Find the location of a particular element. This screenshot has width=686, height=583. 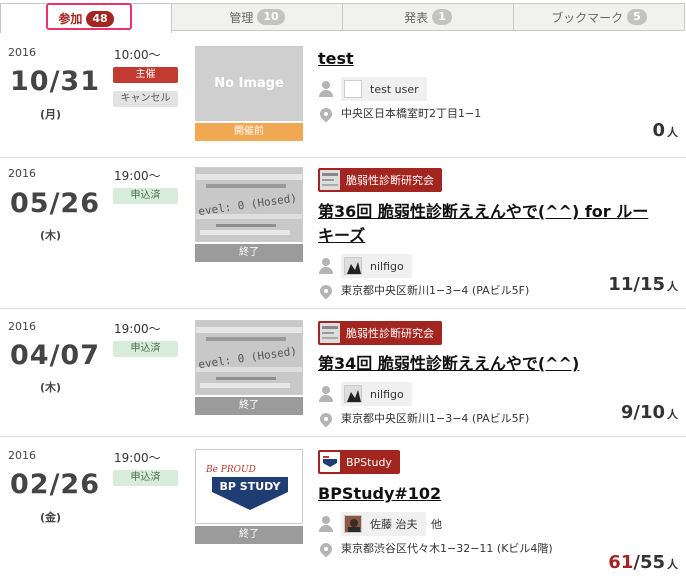

participant-count: 0人 is located at coordinates (665, 130).